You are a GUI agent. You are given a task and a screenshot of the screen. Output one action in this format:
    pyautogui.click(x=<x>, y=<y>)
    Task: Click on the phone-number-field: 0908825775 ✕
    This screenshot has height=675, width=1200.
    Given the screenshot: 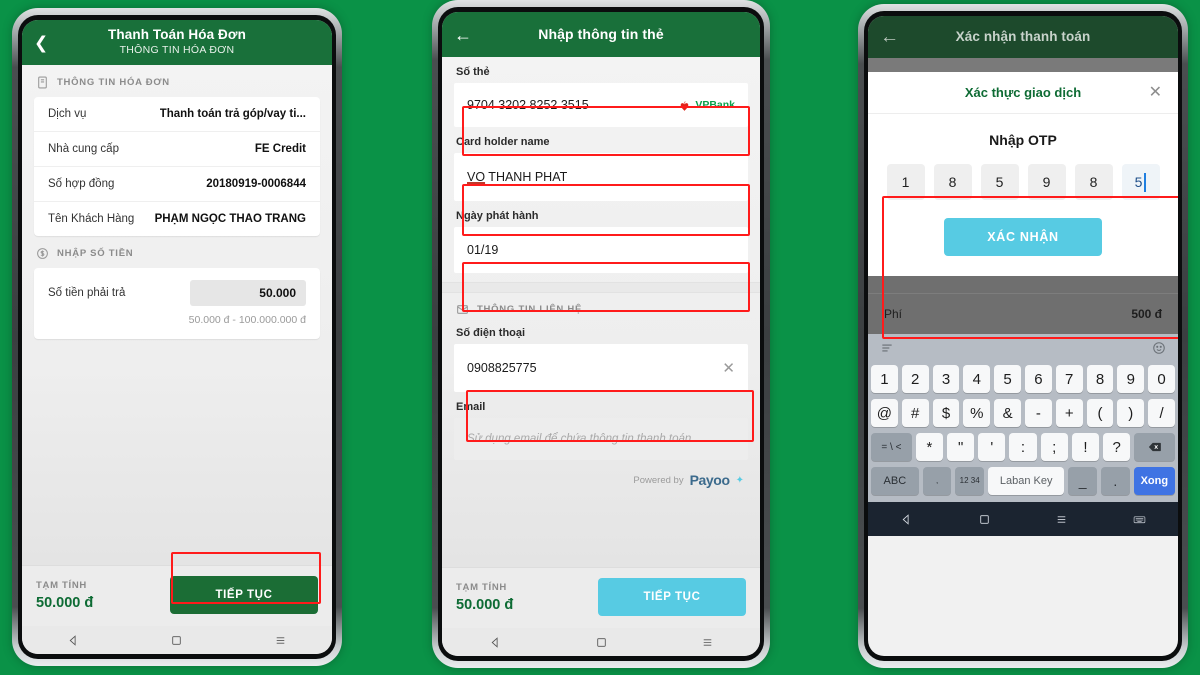 What is the action you would take?
    pyautogui.click(x=601, y=368)
    